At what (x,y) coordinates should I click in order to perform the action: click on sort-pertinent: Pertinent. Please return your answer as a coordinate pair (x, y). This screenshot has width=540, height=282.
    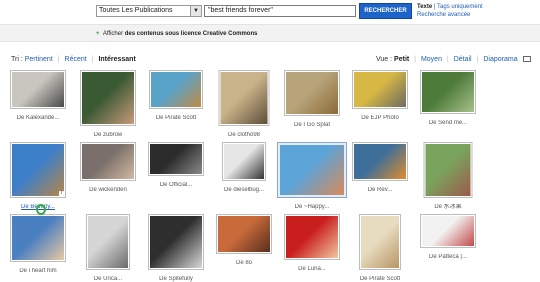
    Looking at the image, I should click on (39, 59).